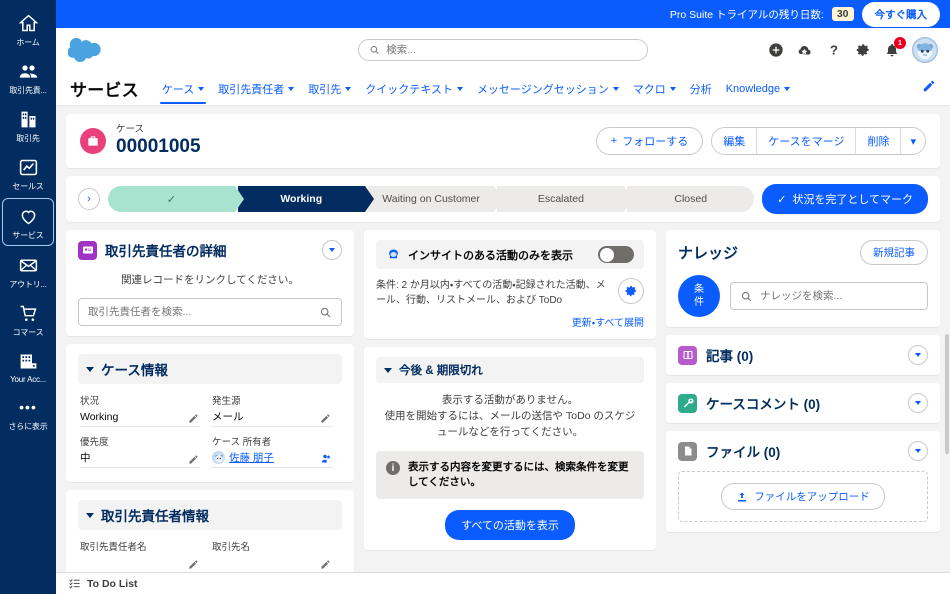 Image resolution: width=950 pixels, height=594 pixels. What do you see at coordinates (28, 413) in the screenshot?
I see `sidebar-item-more: ••• さらに表示` at bounding box center [28, 413].